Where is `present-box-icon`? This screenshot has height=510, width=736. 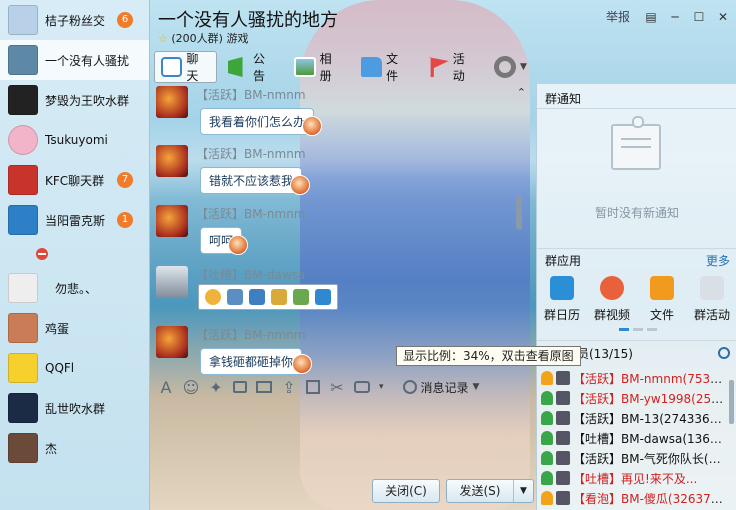 present-box-icon is located at coordinates (313, 387).